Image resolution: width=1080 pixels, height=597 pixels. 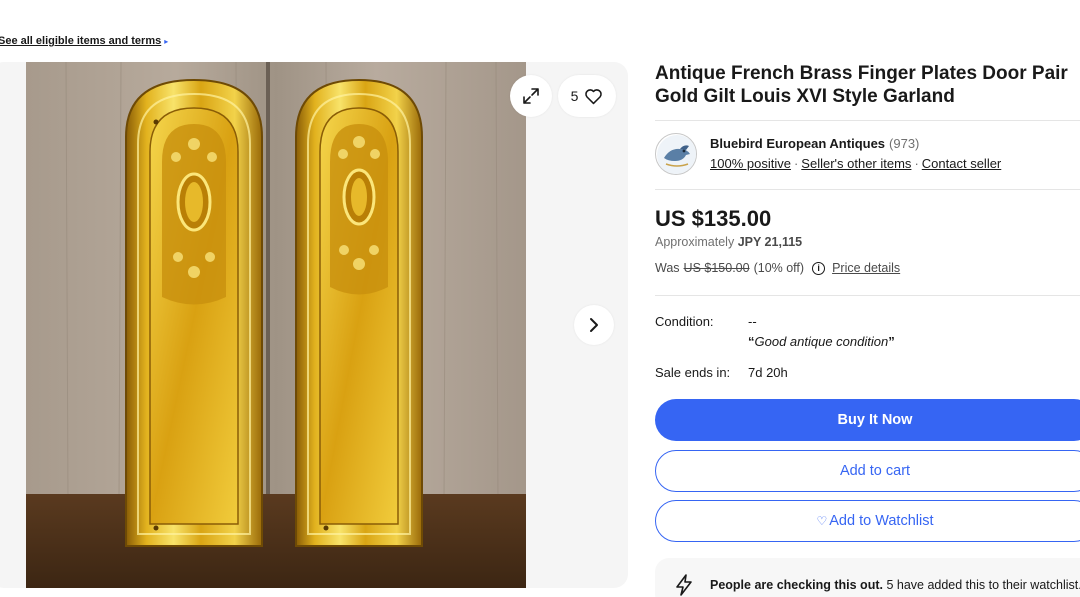 I want to click on expand-icon, so click(x=531, y=96).